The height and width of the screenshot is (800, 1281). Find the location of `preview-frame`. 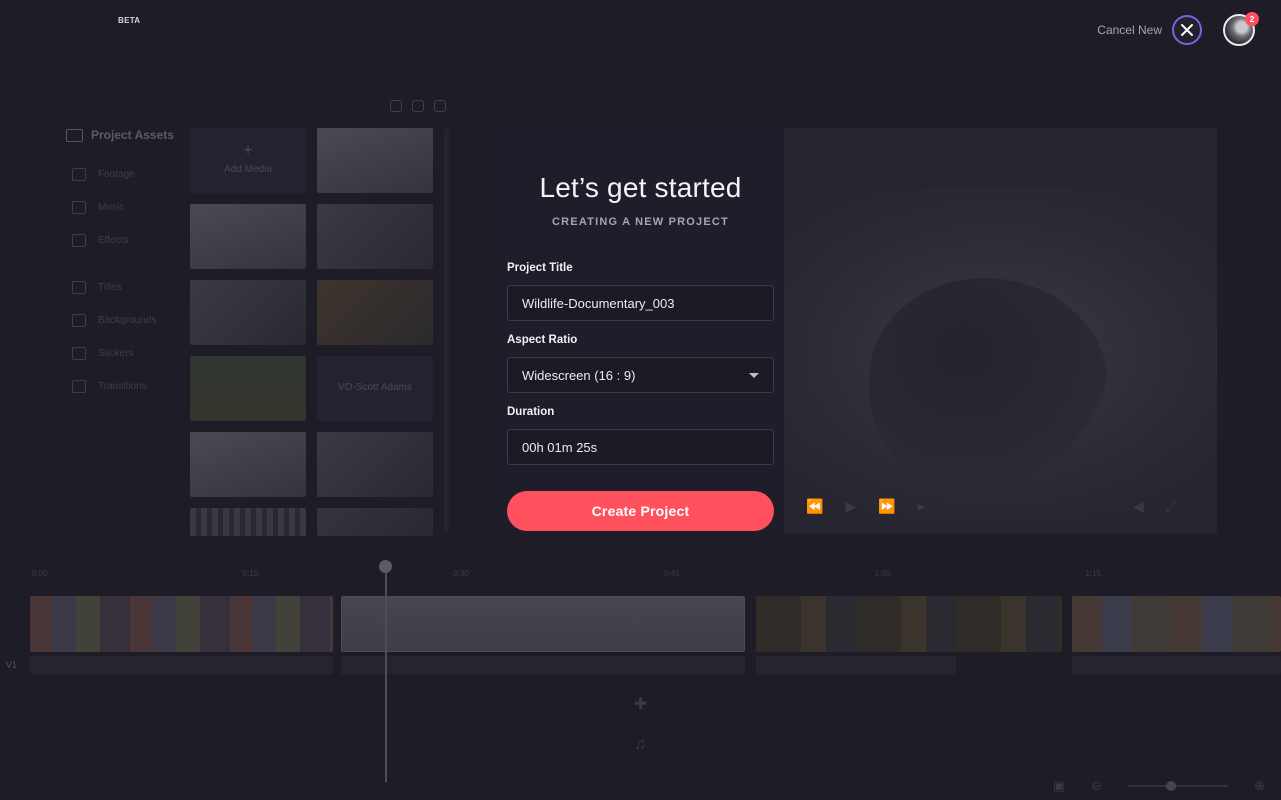

preview-frame is located at coordinates (989, 383).